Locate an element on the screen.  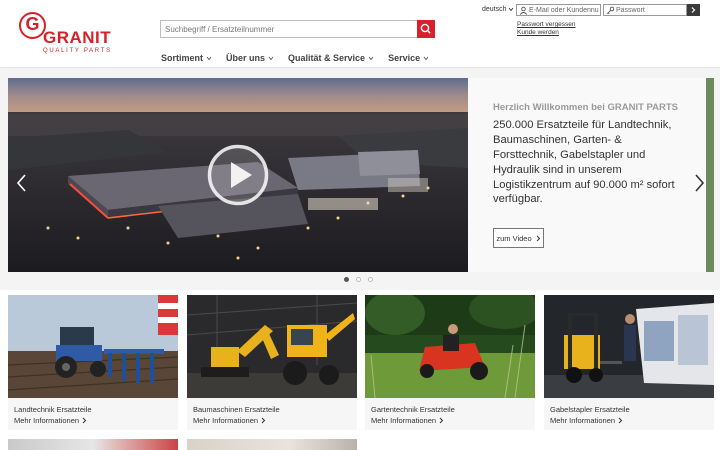
card-title: Baumaschinen Ersatzteile is located at coordinates (236, 409).